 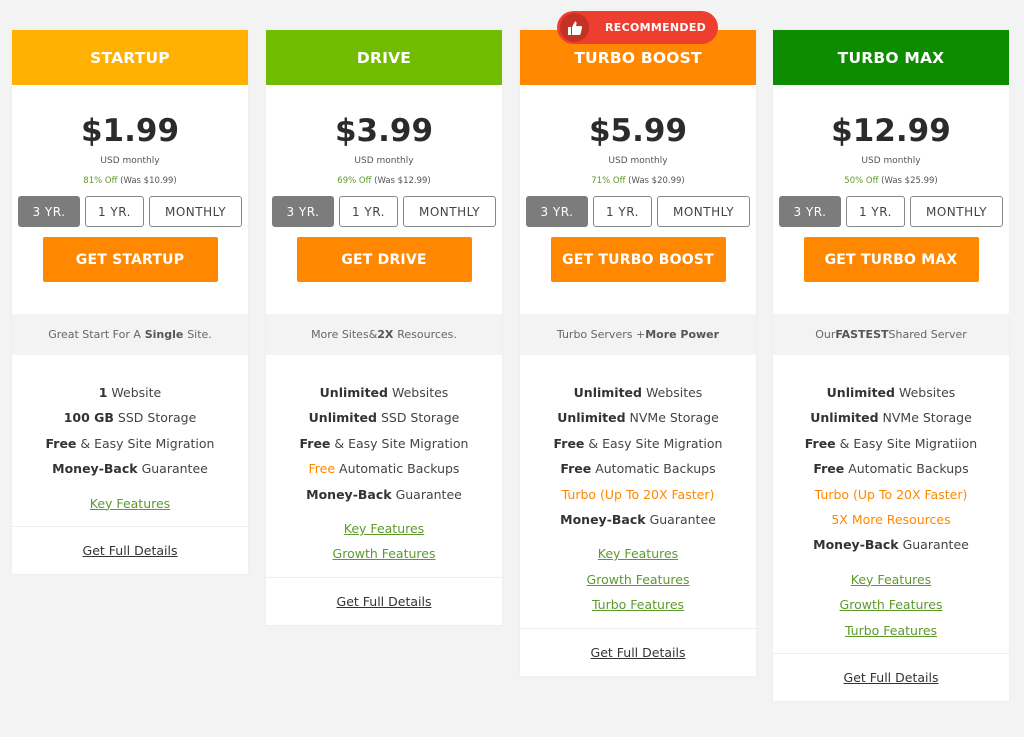 What do you see at coordinates (891, 131) in the screenshot?
I see `plan-price: $12.99` at bounding box center [891, 131].